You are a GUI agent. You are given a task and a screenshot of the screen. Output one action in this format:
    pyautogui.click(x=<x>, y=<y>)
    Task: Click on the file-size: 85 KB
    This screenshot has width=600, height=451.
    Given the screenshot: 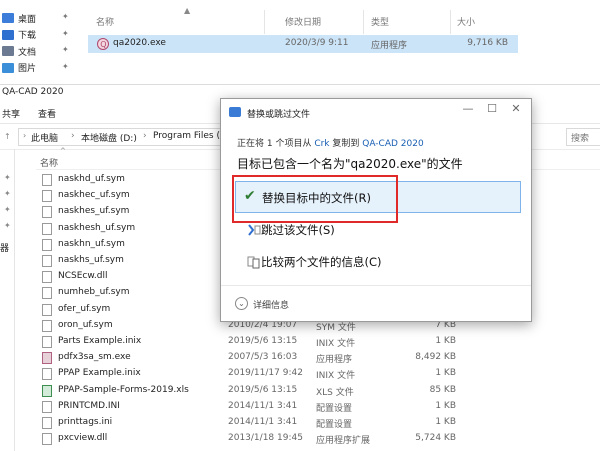 What is the action you would take?
    pyautogui.click(x=442, y=389)
    